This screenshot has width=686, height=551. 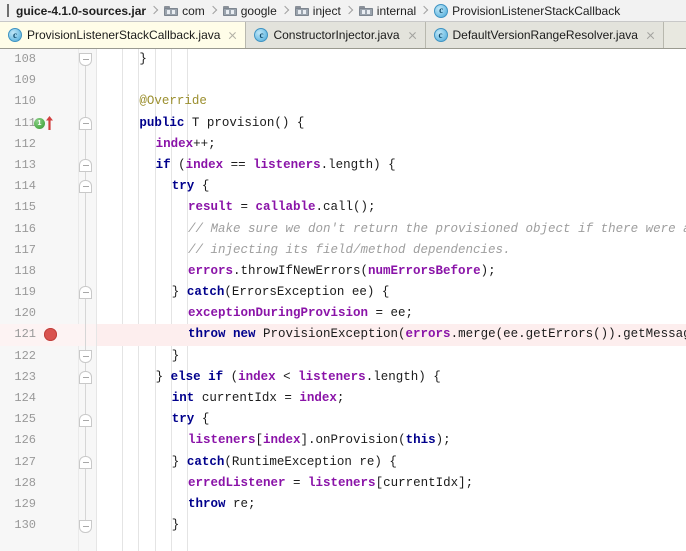 I want to click on code-line: result = callable.call();, so click(x=391, y=207).